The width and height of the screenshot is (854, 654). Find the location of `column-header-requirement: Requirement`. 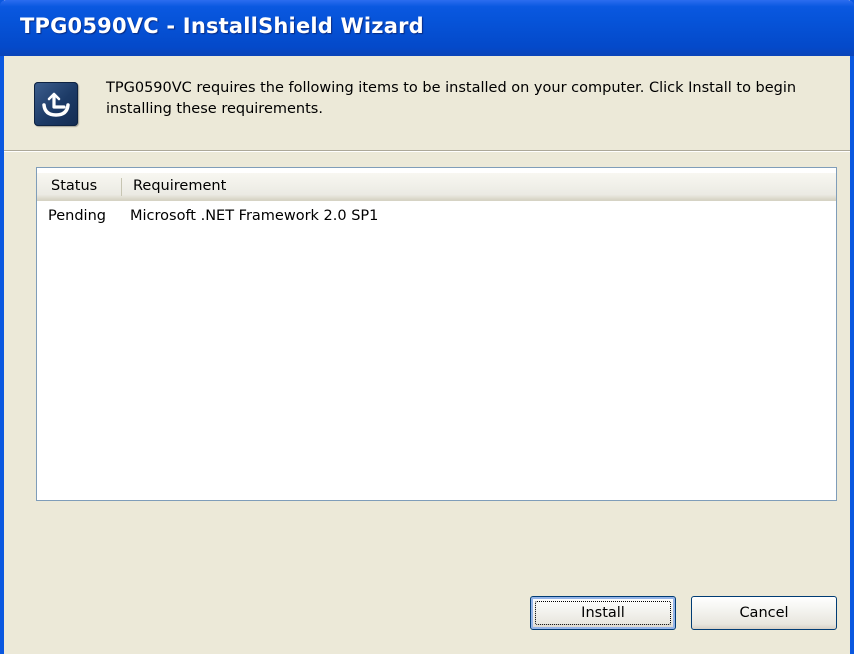

column-header-requirement: Requirement is located at coordinates (479, 186).